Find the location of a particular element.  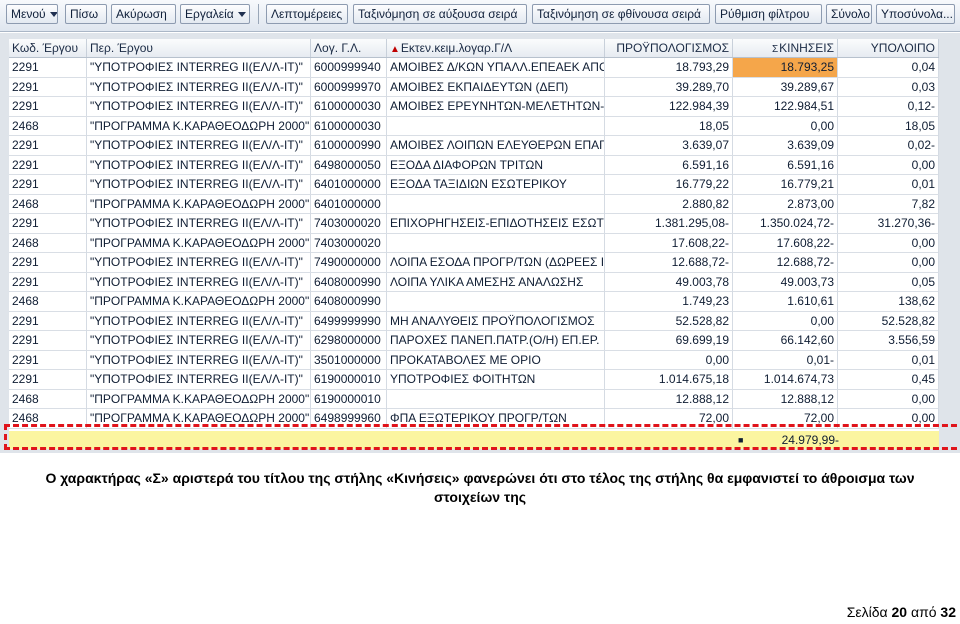

col-movements-cell: 1.014.674,73 is located at coordinates (785, 379).